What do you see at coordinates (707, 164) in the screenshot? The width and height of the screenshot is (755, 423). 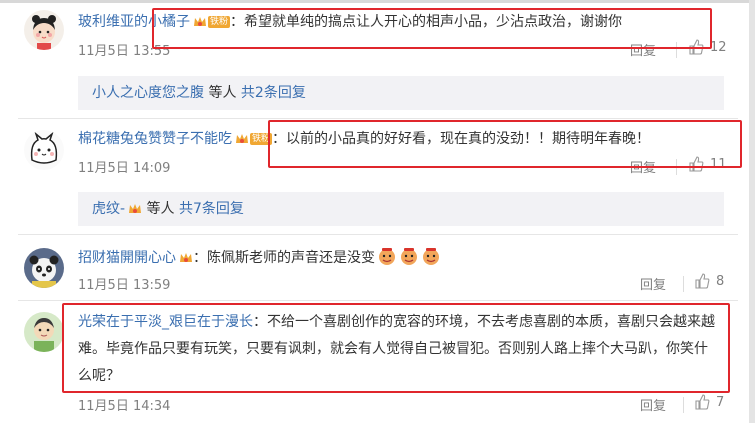 I see `like-button: 11` at bounding box center [707, 164].